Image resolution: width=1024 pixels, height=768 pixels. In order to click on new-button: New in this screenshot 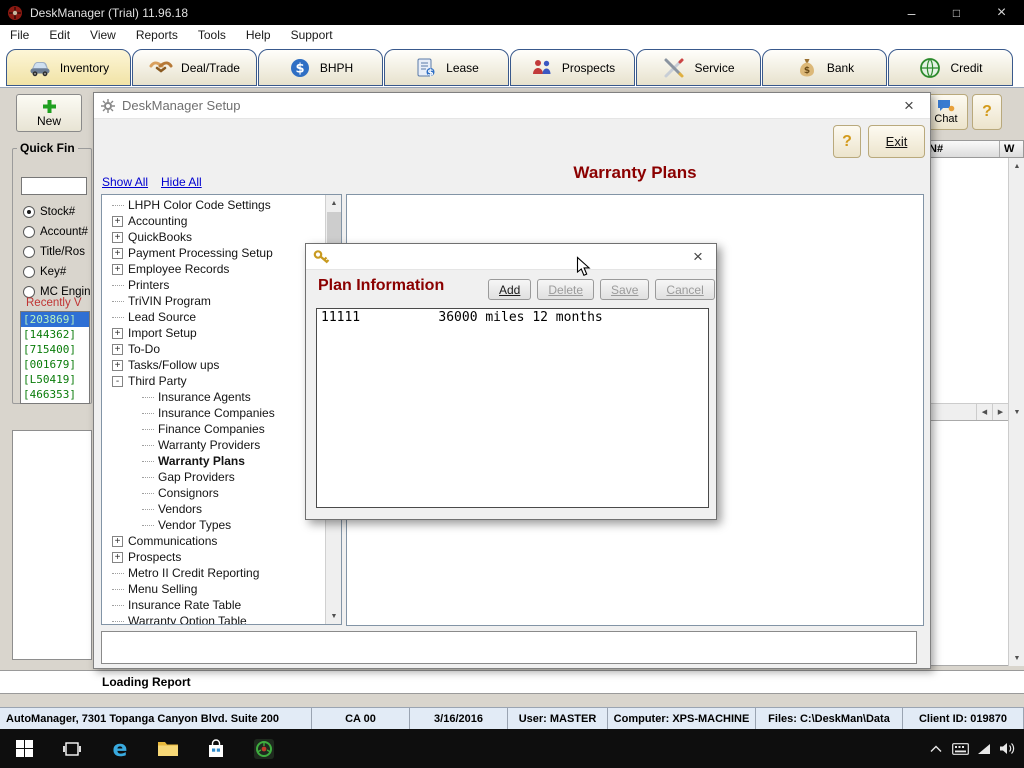, I will do `click(49, 113)`.